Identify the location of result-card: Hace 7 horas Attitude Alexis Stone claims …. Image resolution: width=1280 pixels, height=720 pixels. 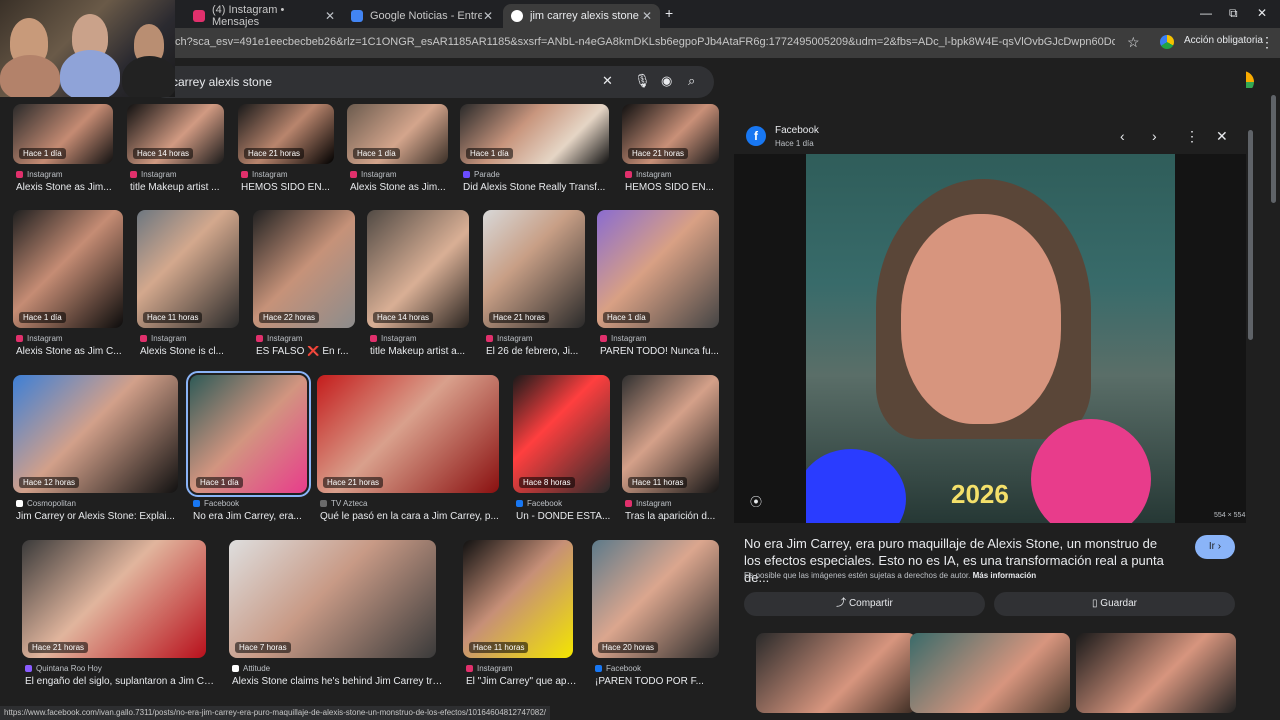
(337, 616).